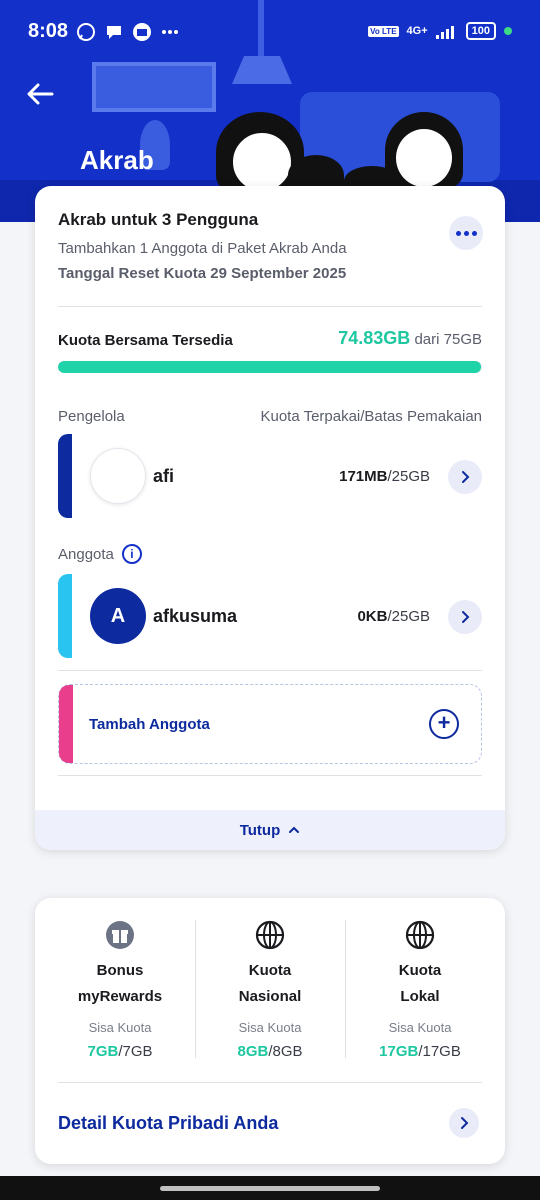  Describe the element at coordinates (135, 1051) in the screenshot. I see `quota-total: /7GB` at that location.